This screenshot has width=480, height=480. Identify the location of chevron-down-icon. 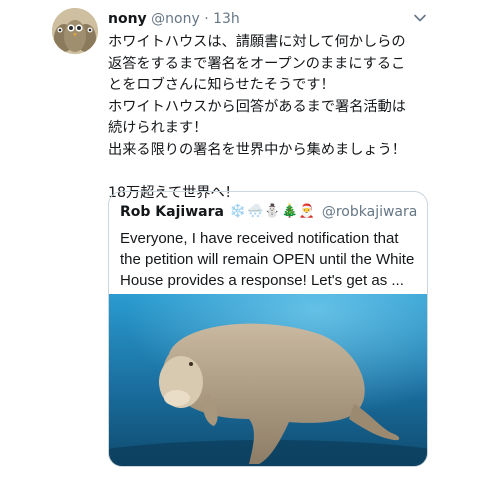
(420, 18).